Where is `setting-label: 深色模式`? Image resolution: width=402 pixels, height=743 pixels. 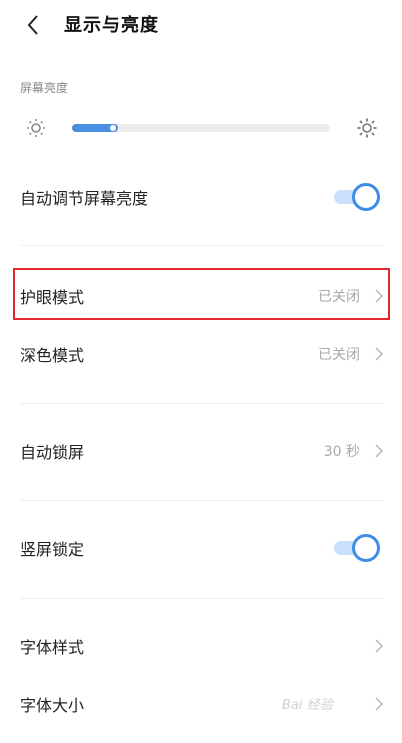 setting-label: 深色模式 is located at coordinates (52, 355).